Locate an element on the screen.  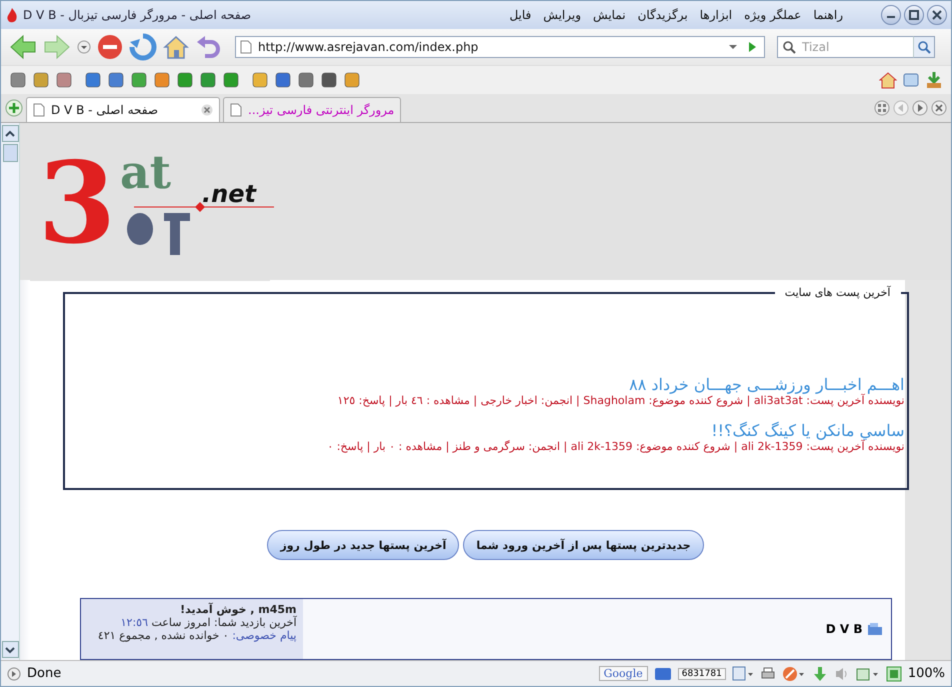
logo-digit: 3 is located at coordinates (77, 204).